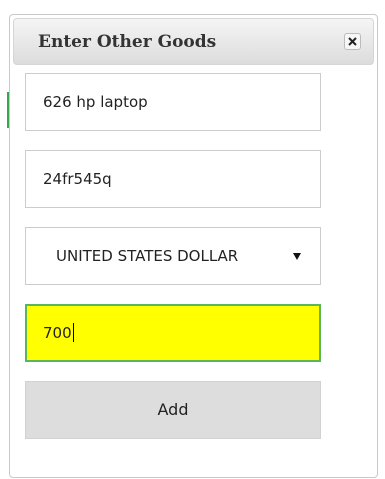 The height and width of the screenshot is (479, 385). Describe the element at coordinates (173, 179) in the screenshot. I see `serial-number-input: 24fr545q` at that location.